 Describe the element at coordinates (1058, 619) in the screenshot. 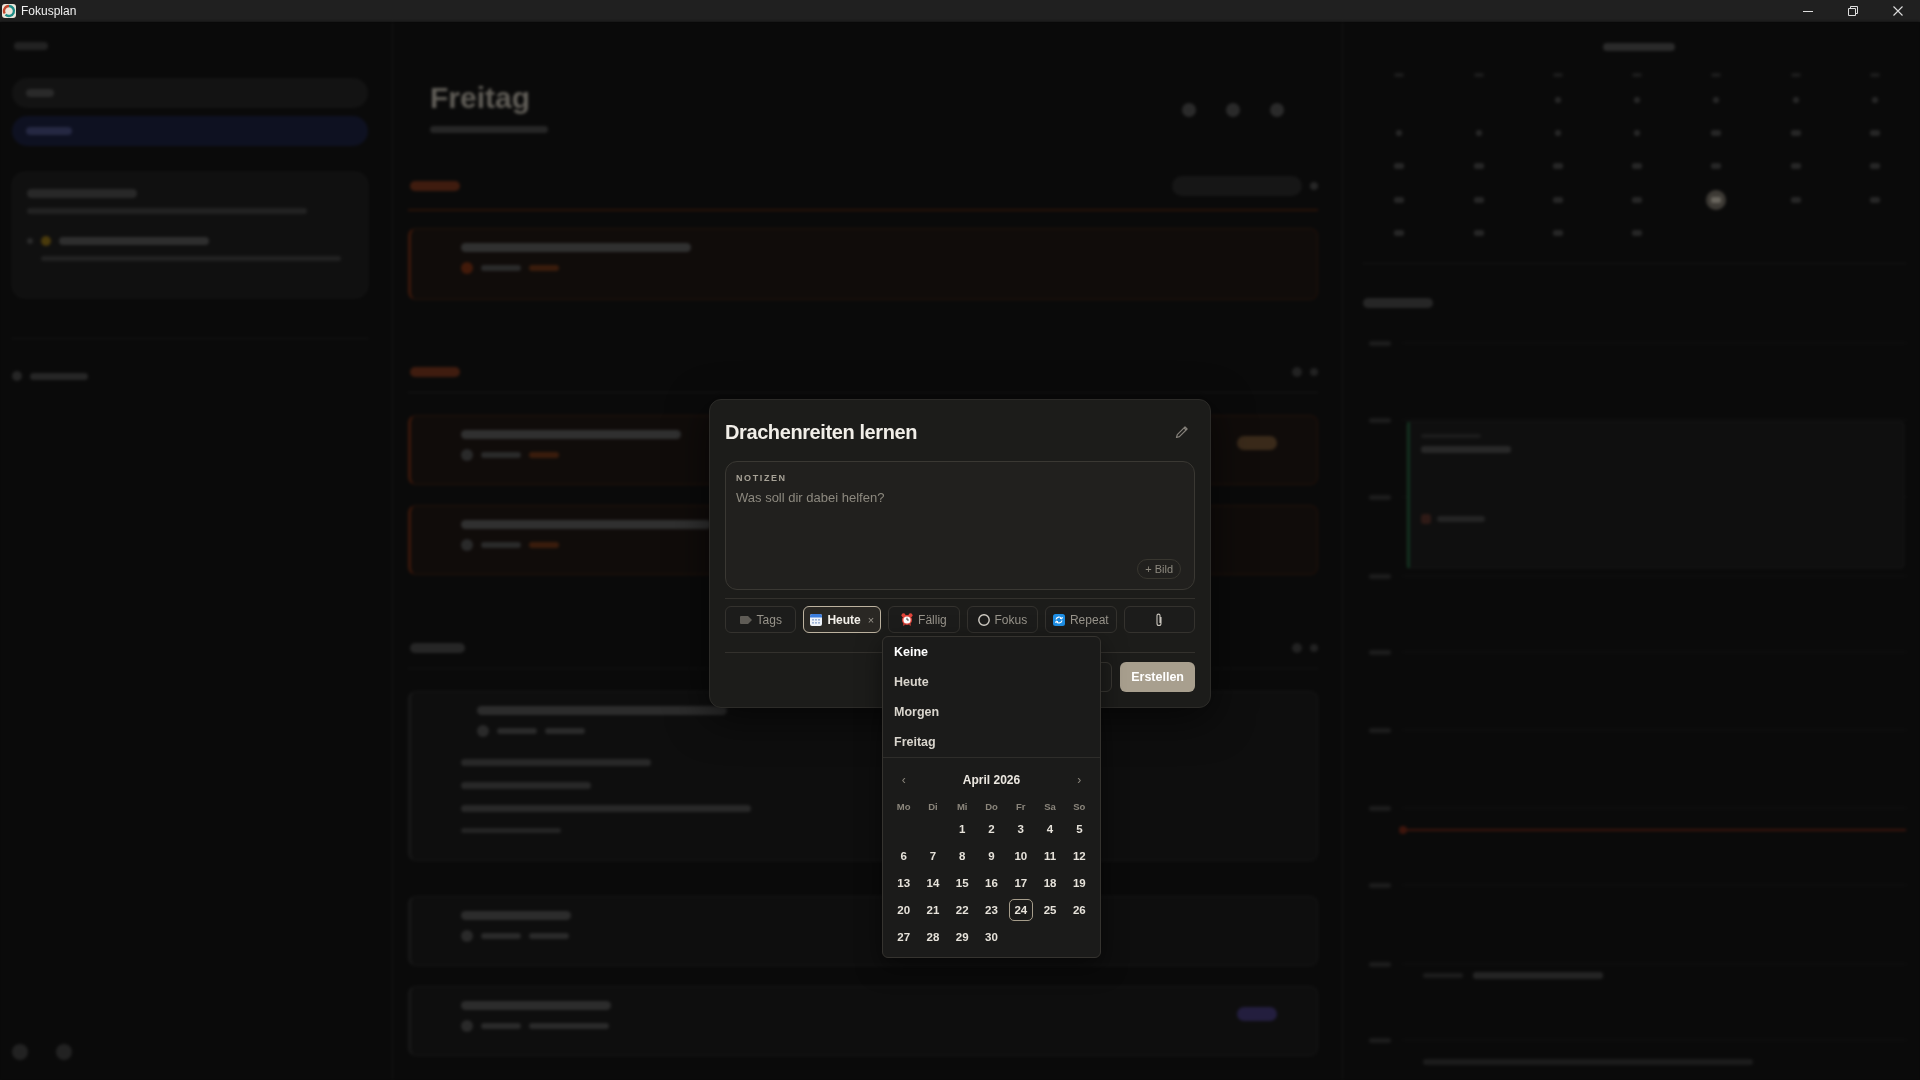

I see `repeat-icon` at that location.